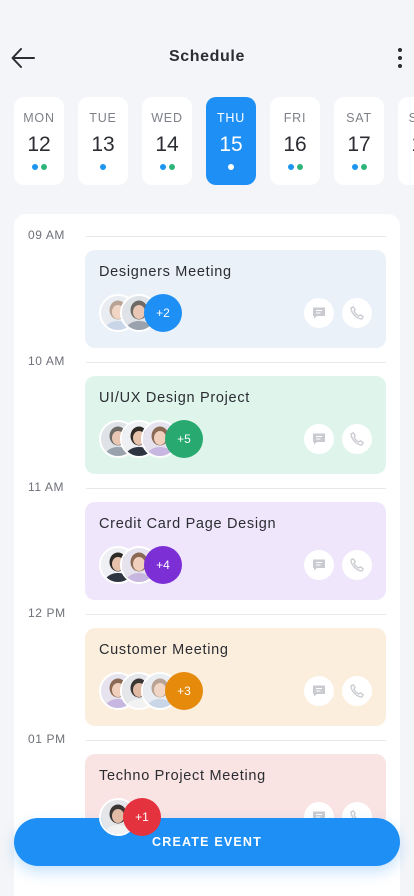 This screenshot has width=414, height=896. I want to click on event-title: Customer Meeting, so click(164, 650).